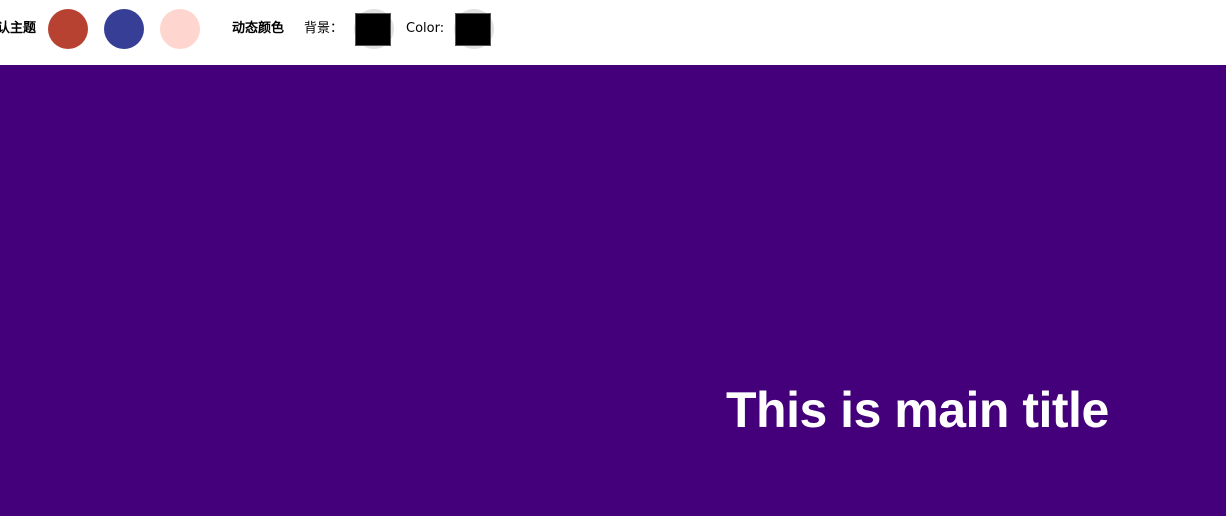  What do you see at coordinates (425, 28) in the screenshot?
I see `color-label: Color:` at bounding box center [425, 28].